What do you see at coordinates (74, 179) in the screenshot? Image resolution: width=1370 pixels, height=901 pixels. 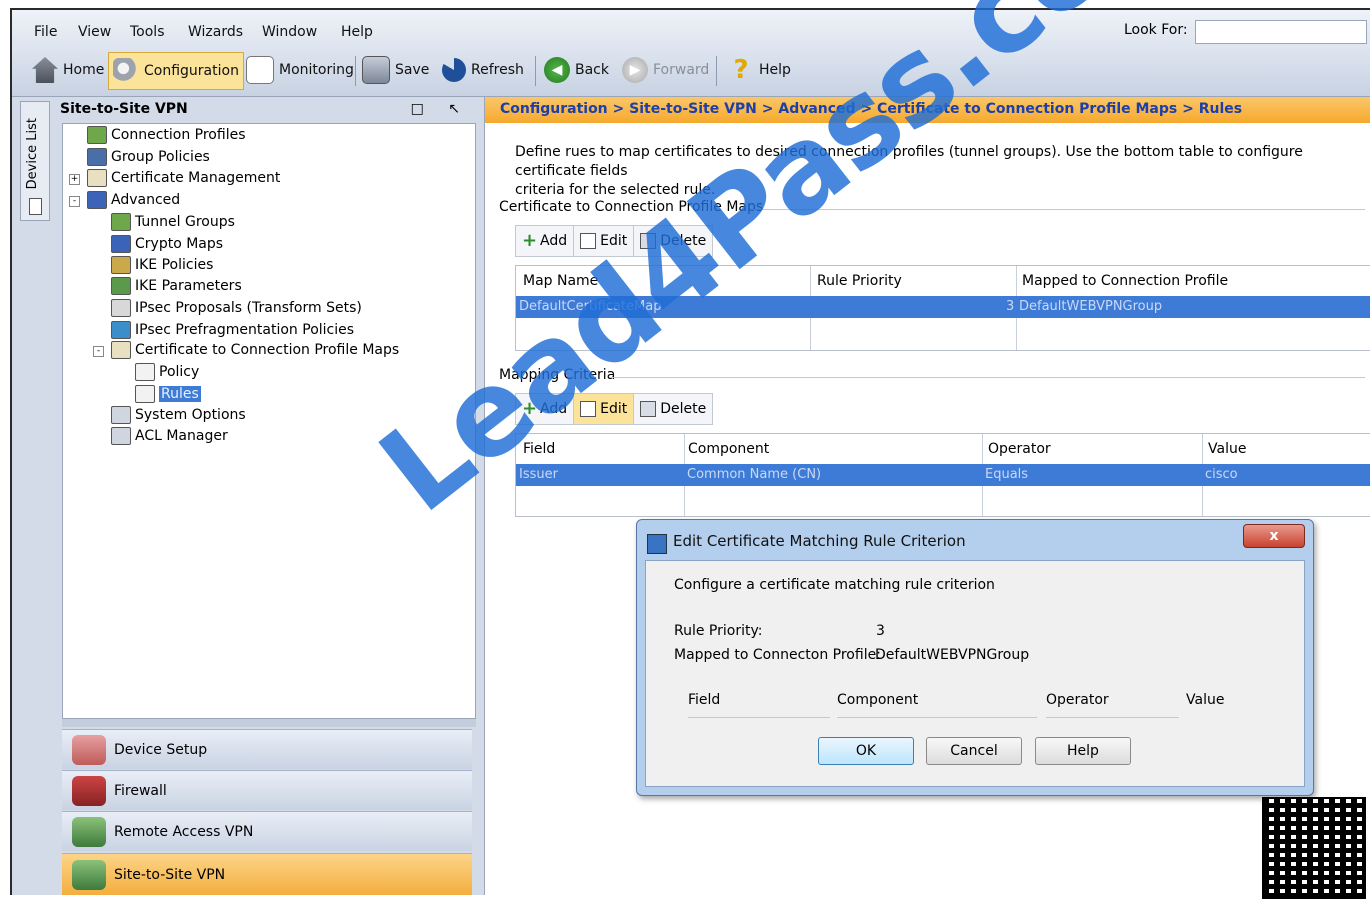 I see `expand-icon: +` at bounding box center [74, 179].